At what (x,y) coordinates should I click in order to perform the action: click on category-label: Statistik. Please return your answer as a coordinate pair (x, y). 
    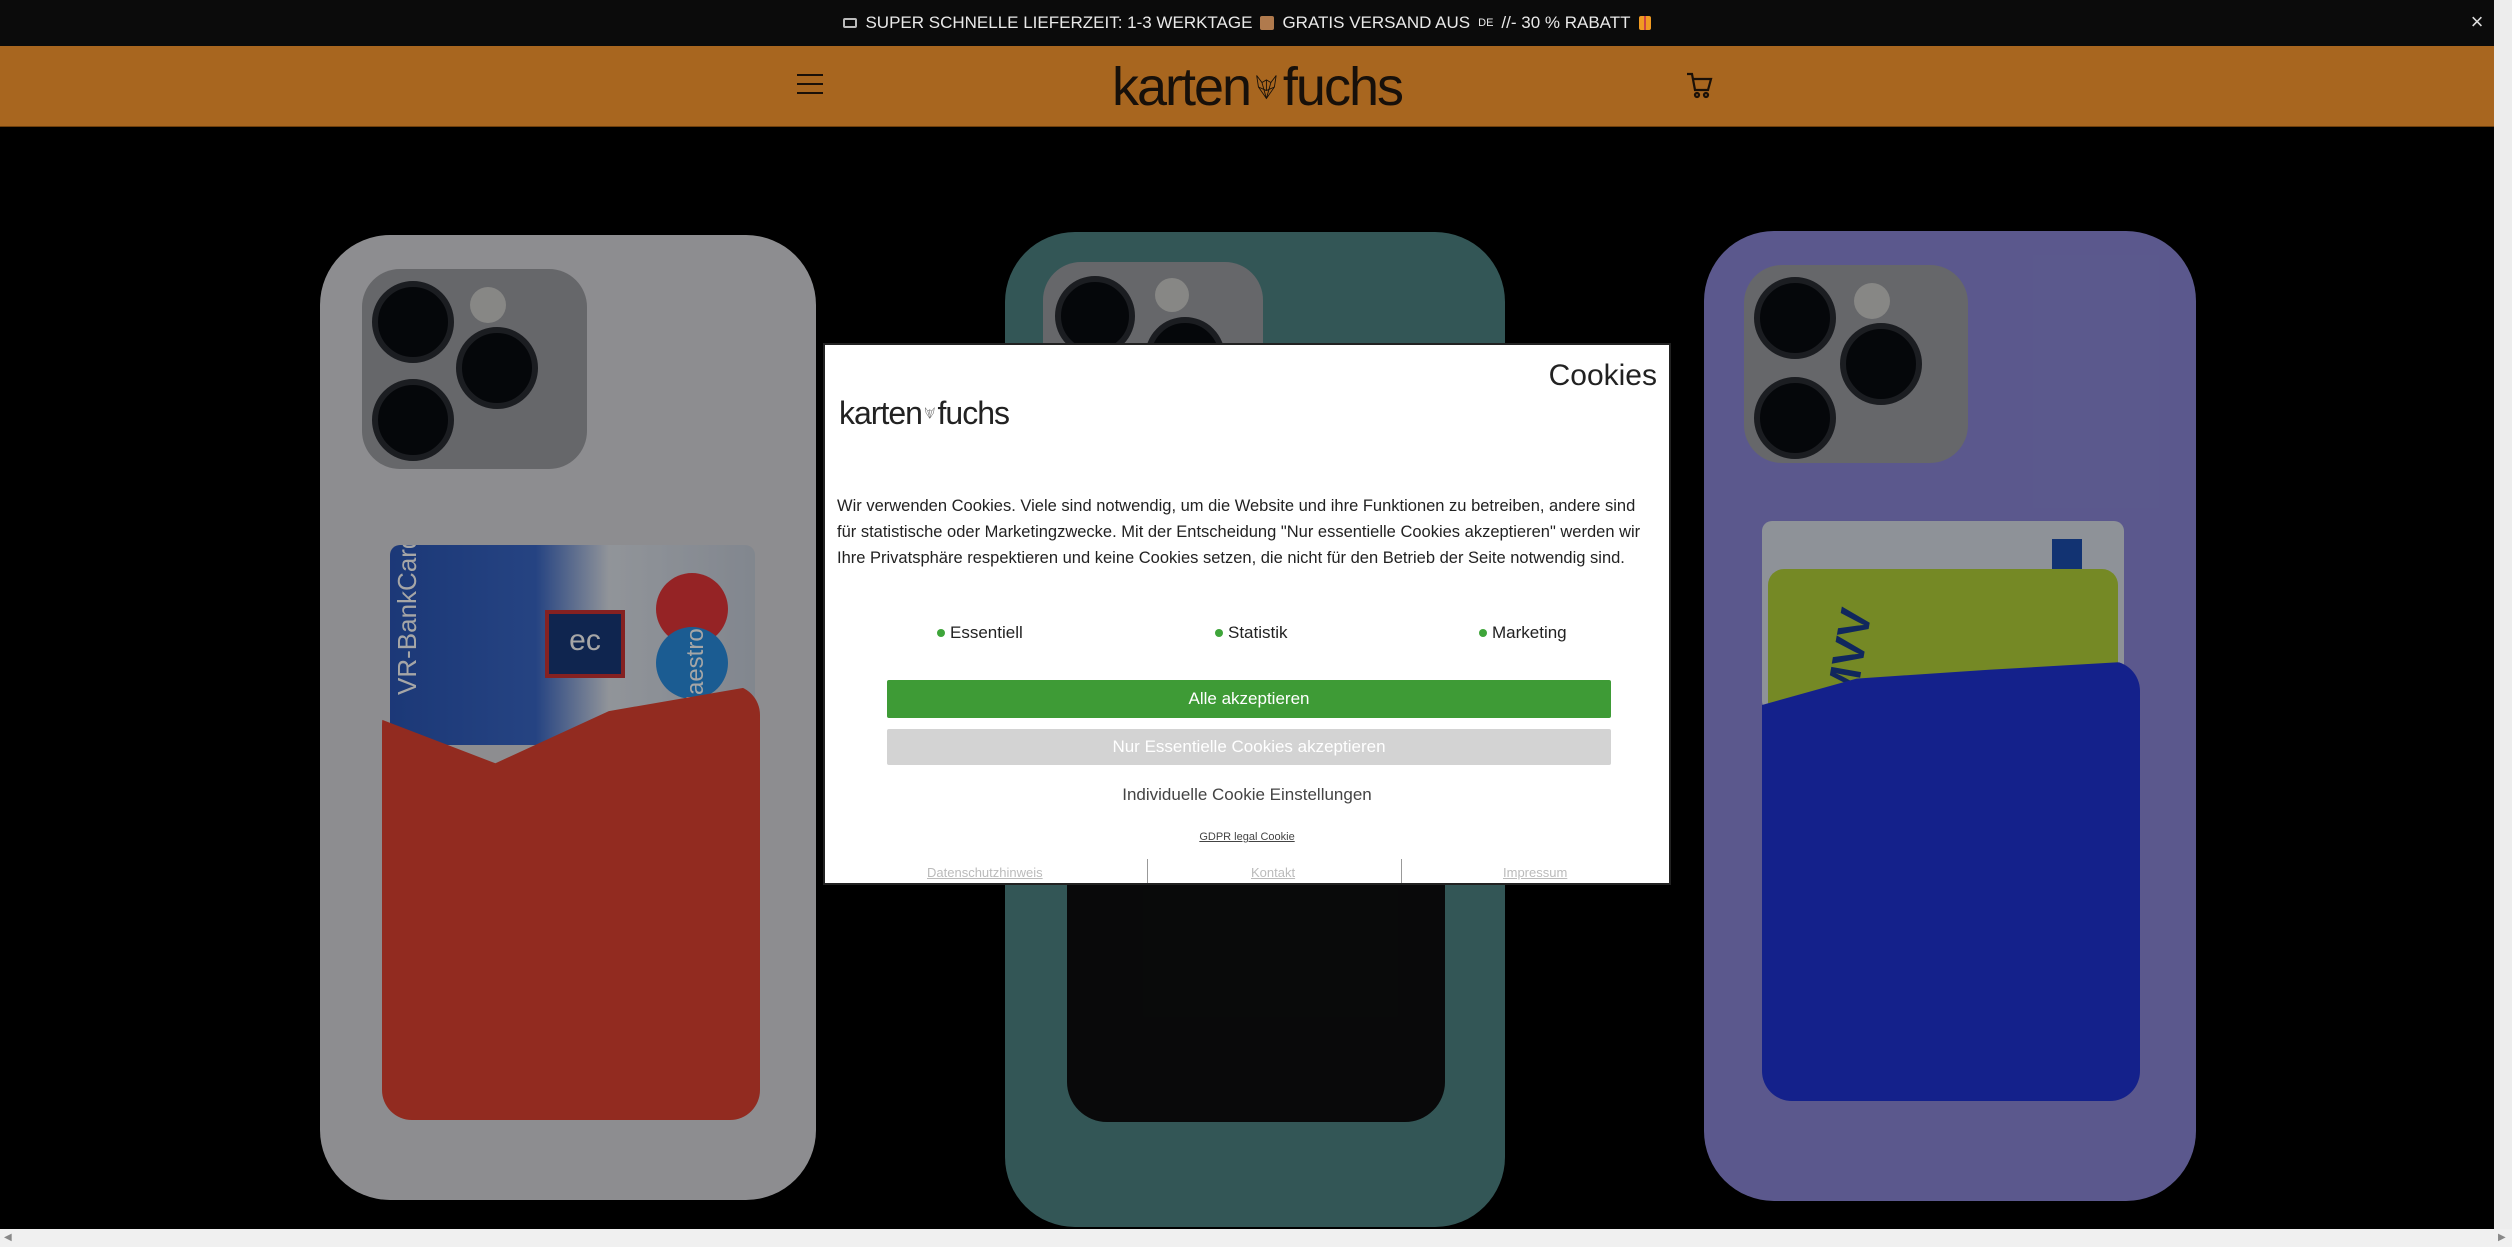
    Looking at the image, I should click on (1258, 632).